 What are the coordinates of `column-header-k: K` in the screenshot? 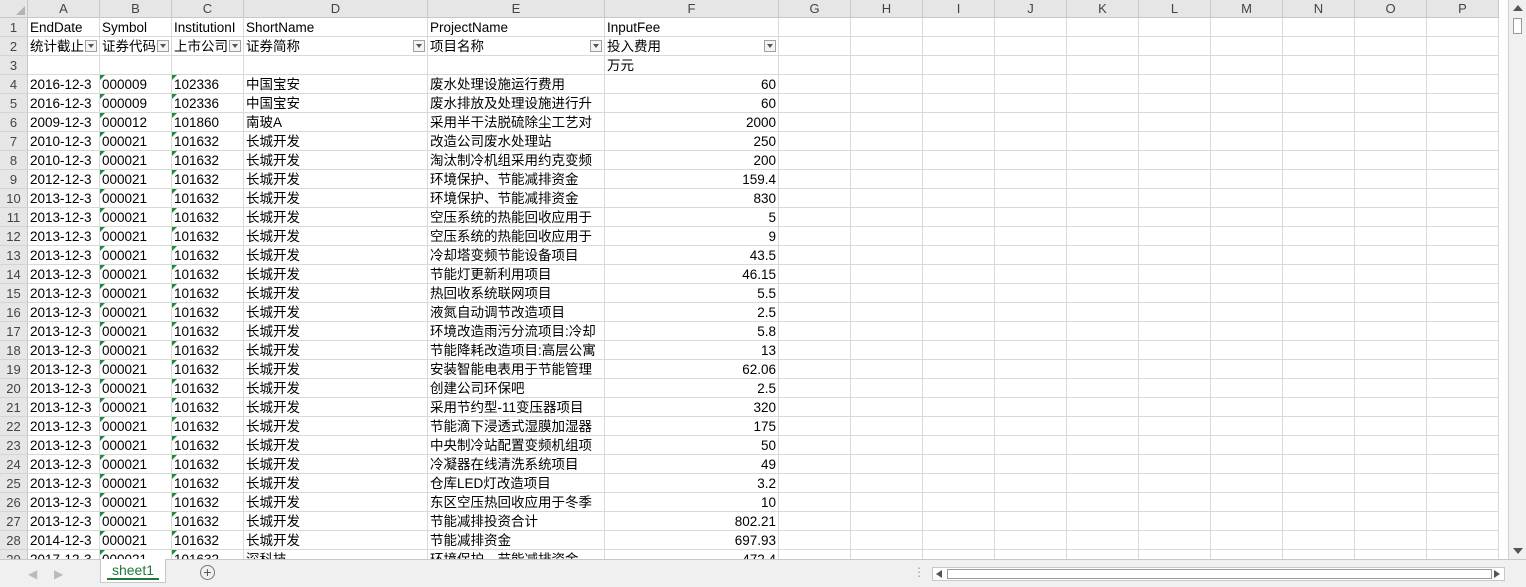 It's located at (1103, 9).